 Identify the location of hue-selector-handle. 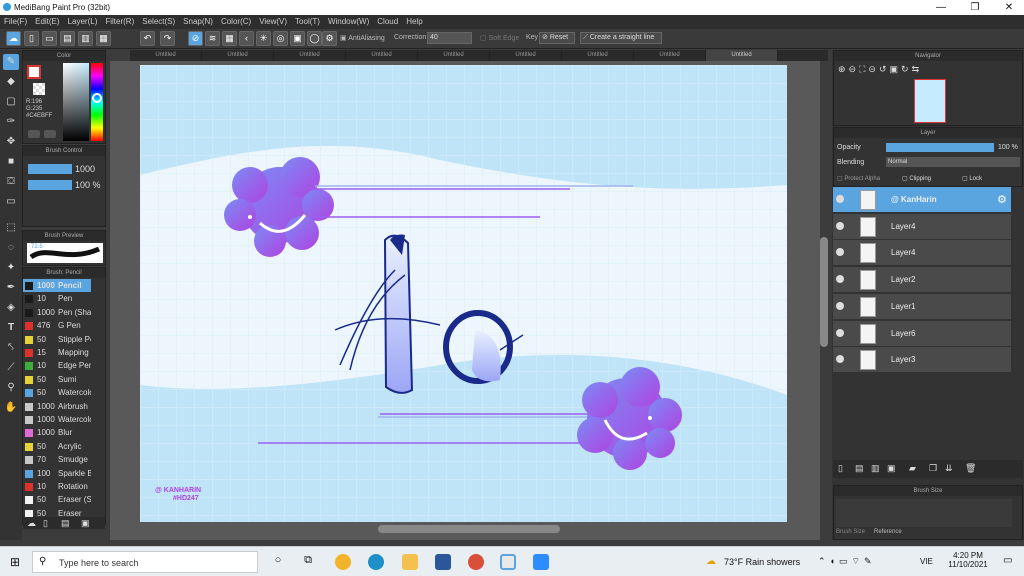
(97, 98).